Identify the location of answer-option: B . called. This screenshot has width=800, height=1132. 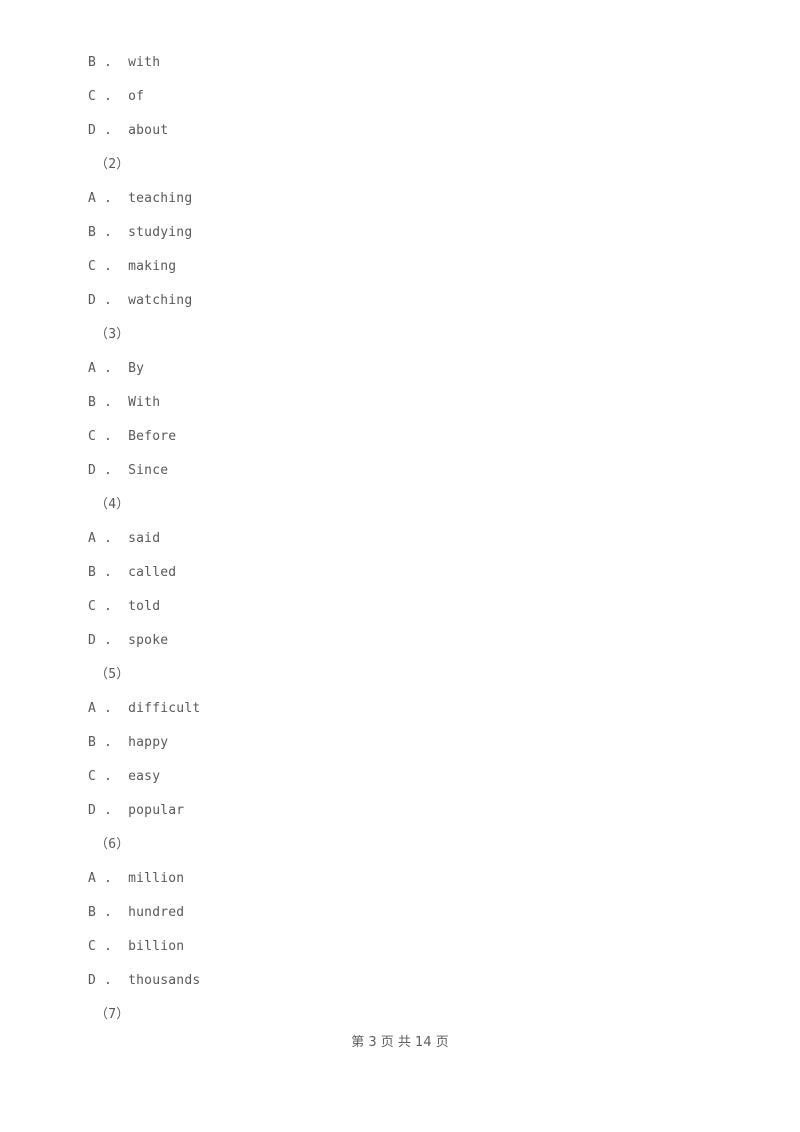
(132, 572).